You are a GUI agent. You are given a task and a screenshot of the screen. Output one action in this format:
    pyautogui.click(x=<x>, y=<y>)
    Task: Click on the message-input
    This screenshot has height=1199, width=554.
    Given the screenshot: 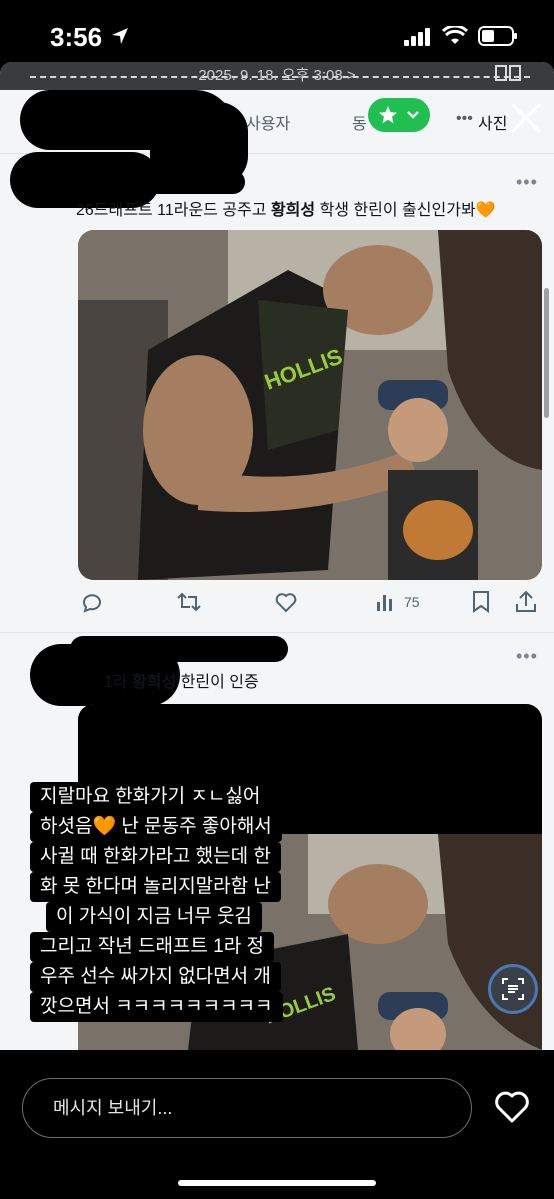 What is the action you would take?
    pyautogui.click(x=247, y=1108)
    